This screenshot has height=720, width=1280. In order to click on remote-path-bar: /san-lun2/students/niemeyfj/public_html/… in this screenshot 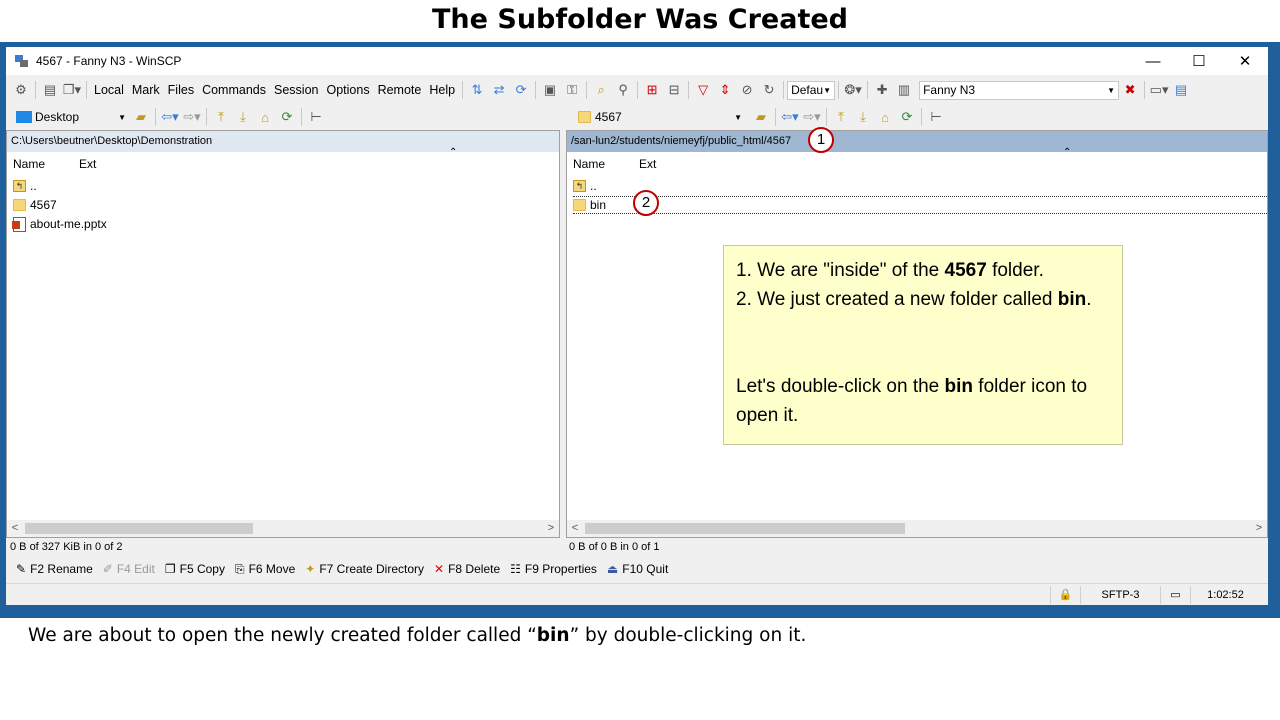, I will do `click(917, 141)`.